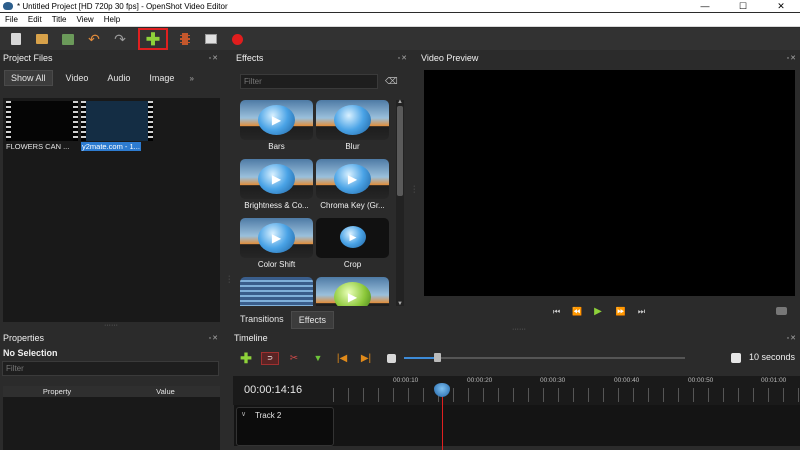 The height and width of the screenshot is (450, 800). Describe the element at coordinates (42, 121) in the screenshot. I see `file-thumbnail` at that location.